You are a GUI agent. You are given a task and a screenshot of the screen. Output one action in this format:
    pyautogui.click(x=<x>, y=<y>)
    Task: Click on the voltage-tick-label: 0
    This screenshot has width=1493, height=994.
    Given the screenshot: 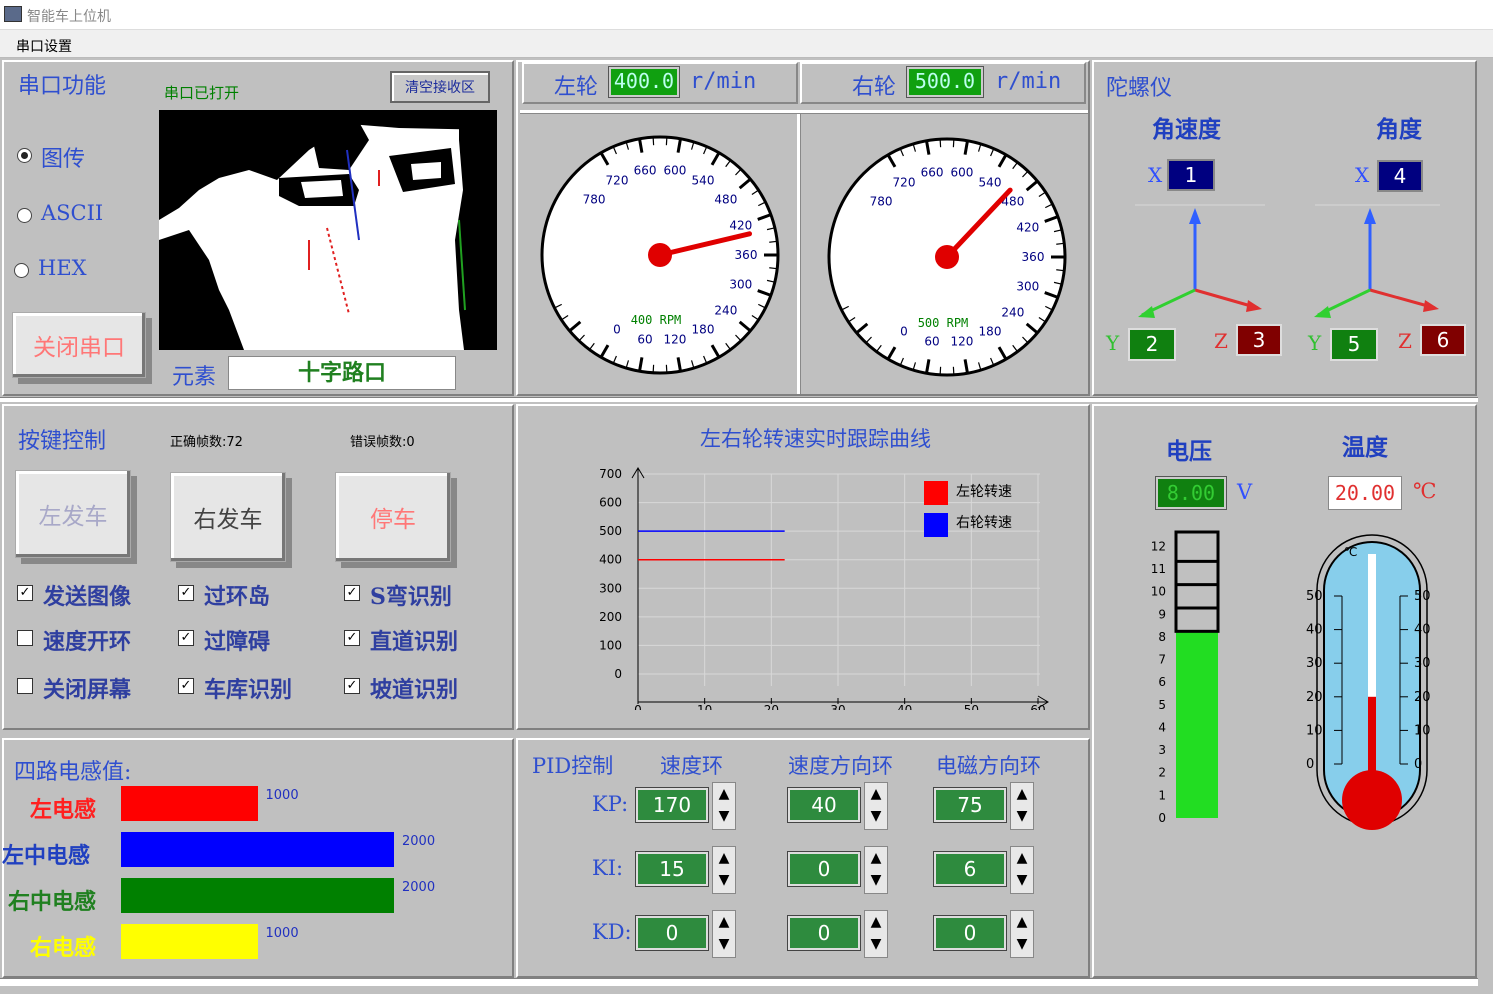 What is the action you would take?
    pyautogui.click(x=1162, y=818)
    